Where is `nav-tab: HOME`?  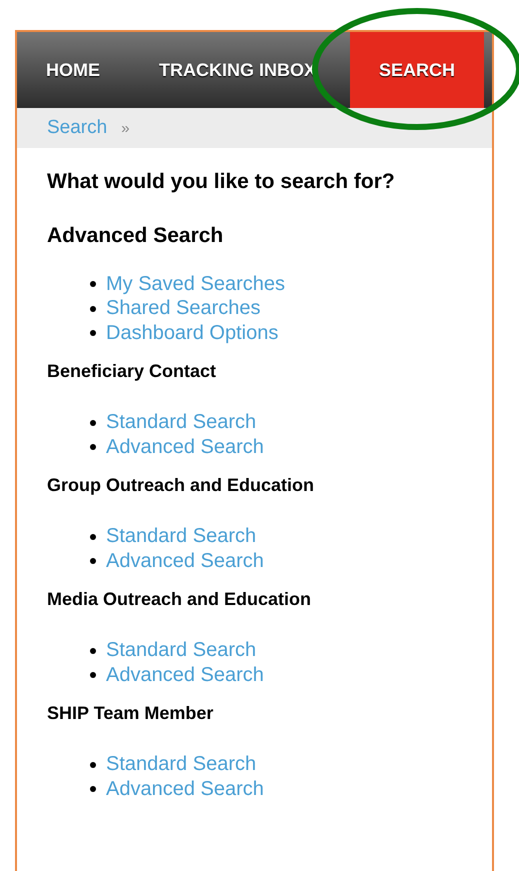
nav-tab: HOME is located at coordinates (58, 70).